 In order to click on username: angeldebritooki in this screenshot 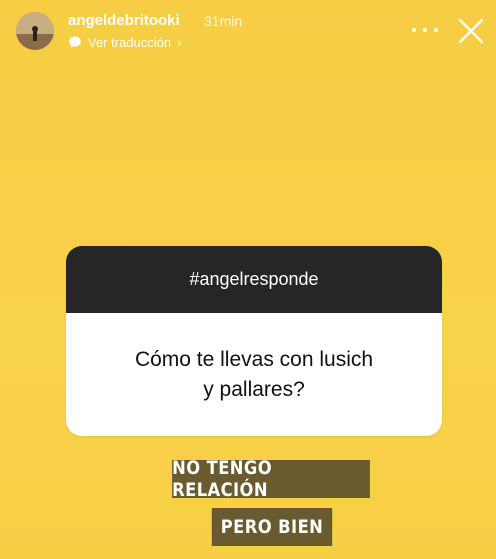, I will do `click(124, 20)`.